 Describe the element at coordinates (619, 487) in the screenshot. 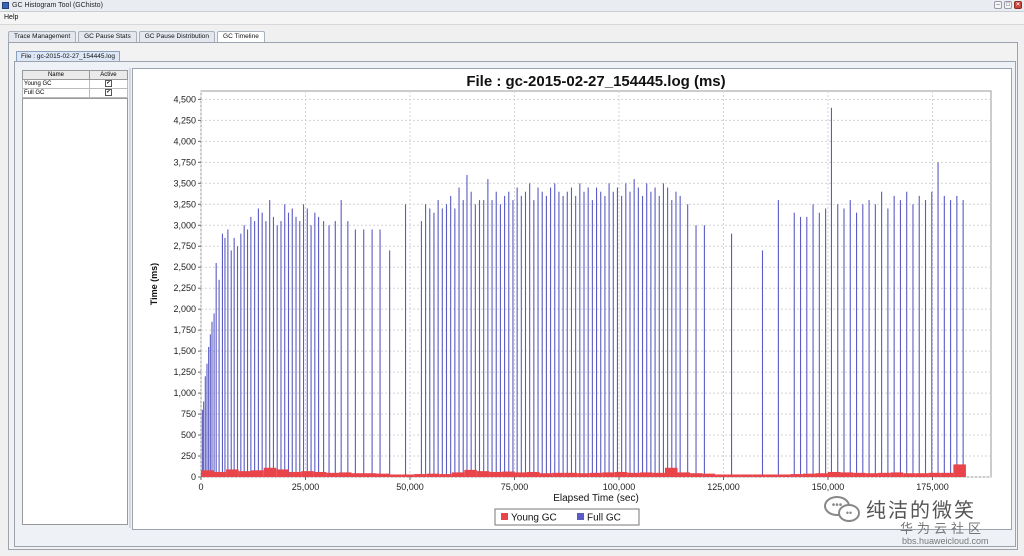

I see `x-tick-label: 100,000` at that location.